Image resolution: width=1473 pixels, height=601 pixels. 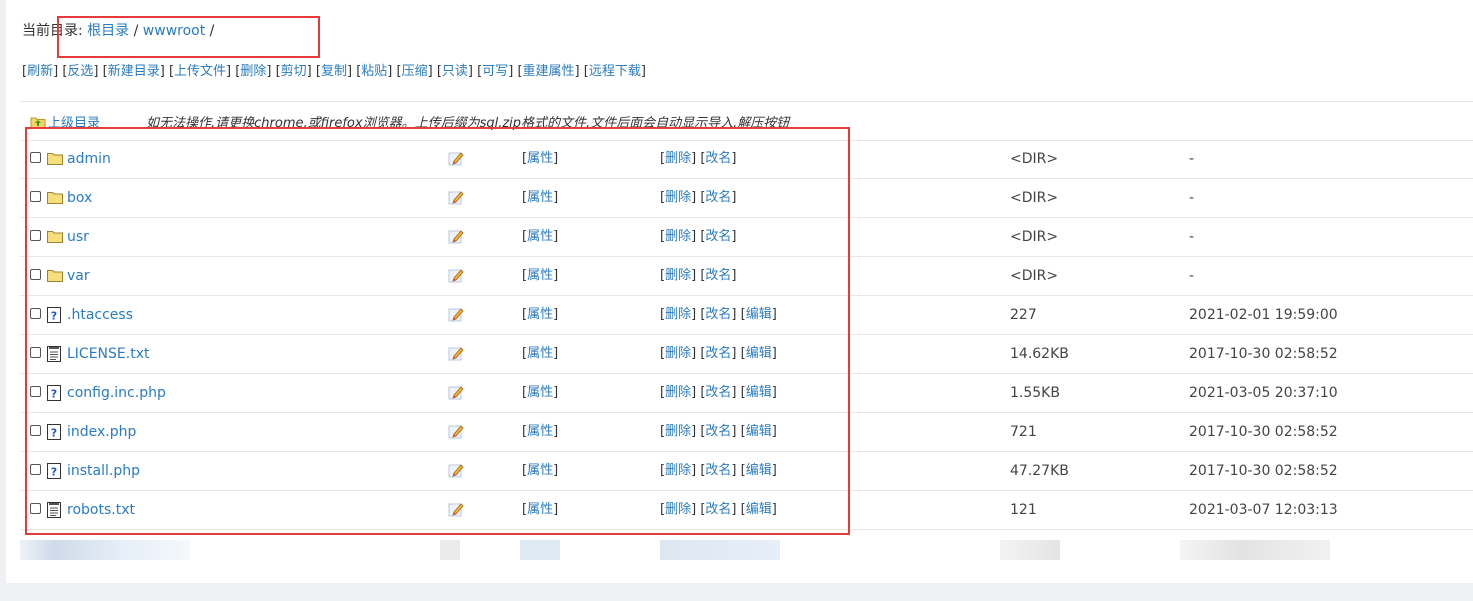 What do you see at coordinates (103, 471) in the screenshot?
I see `file-name-link: install.php` at bounding box center [103, 471].